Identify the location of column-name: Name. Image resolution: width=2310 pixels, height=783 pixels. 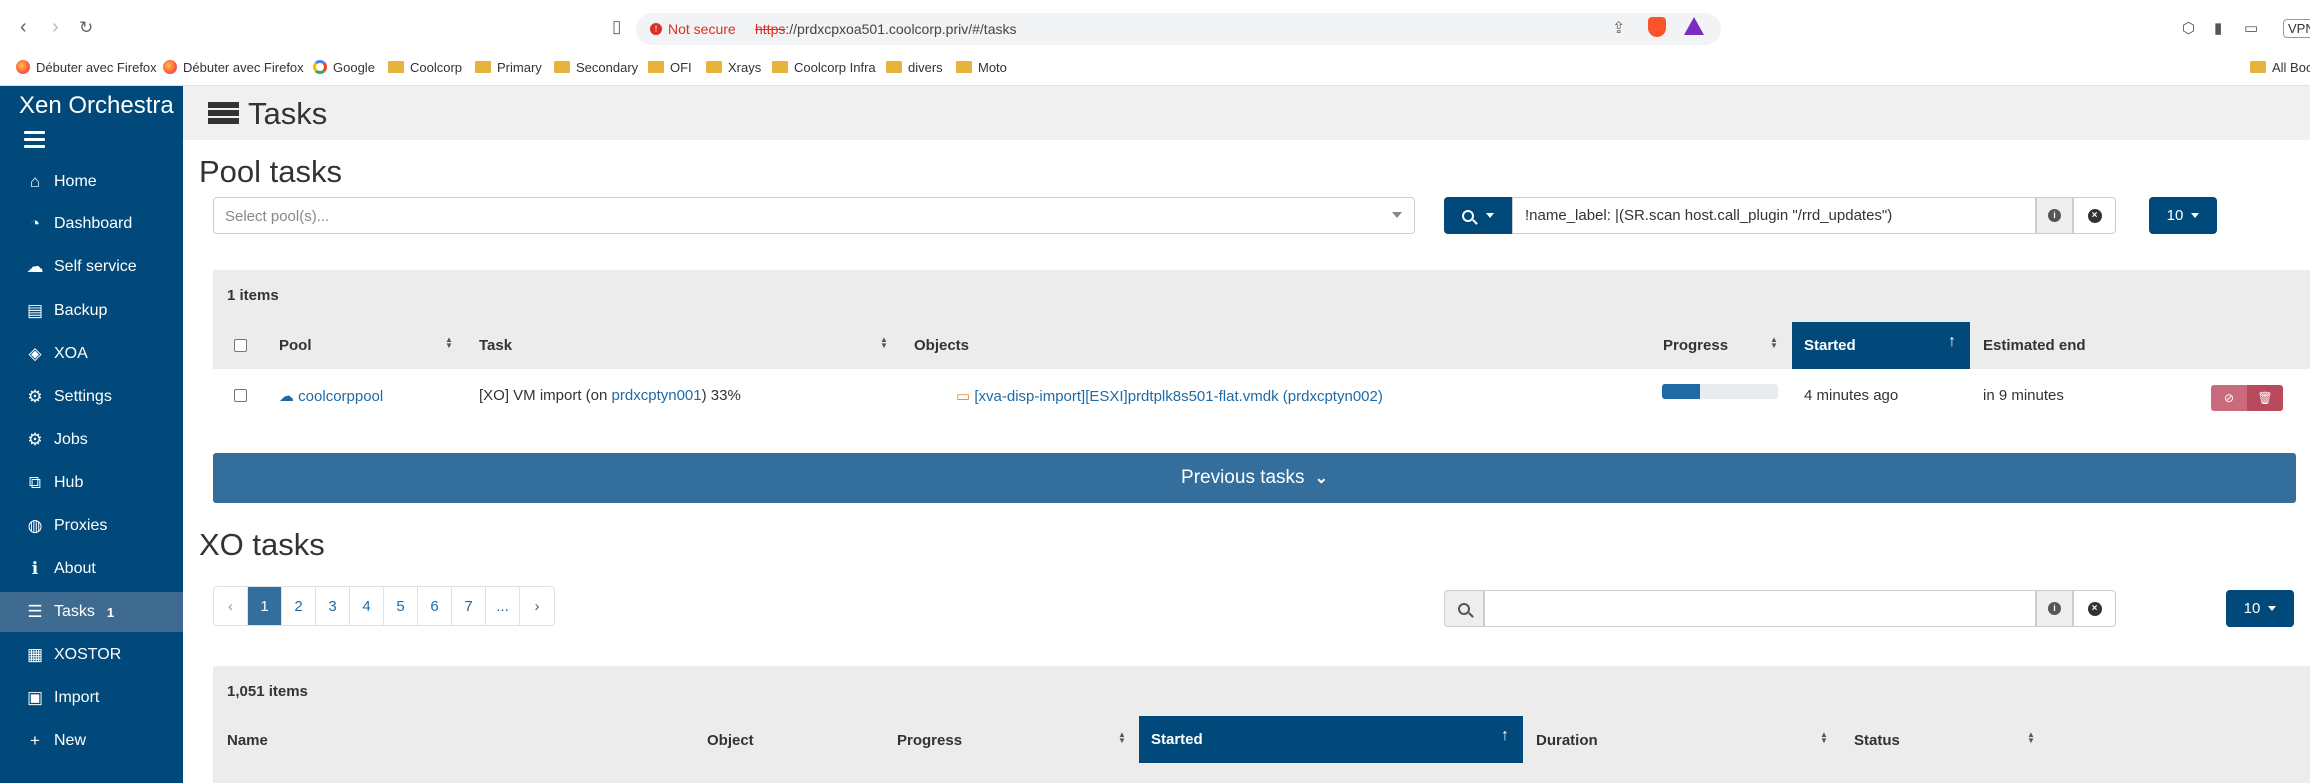
(247, 740).